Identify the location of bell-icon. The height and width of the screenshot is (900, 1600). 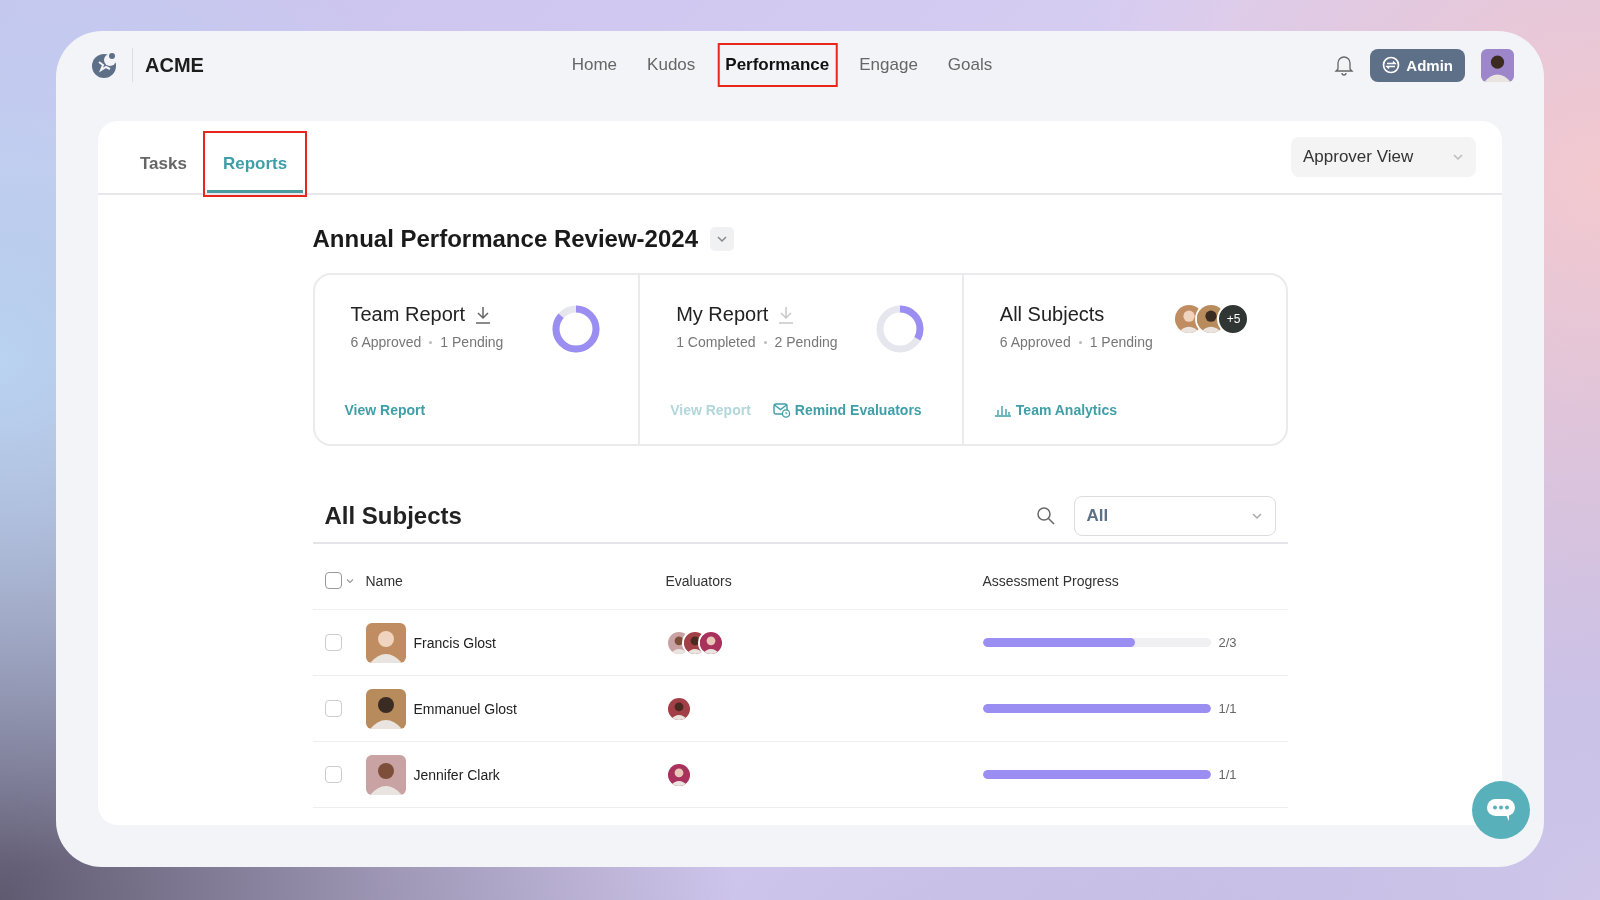
(1344, 65).